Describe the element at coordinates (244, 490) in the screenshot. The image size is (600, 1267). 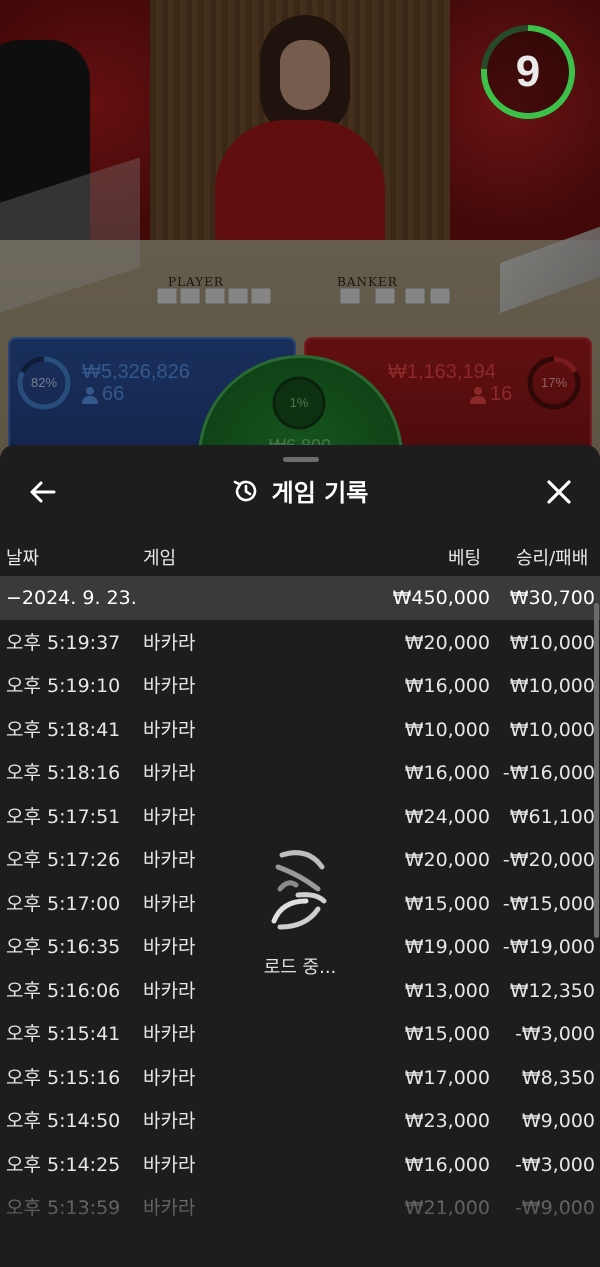
I see `history-icon` at that location.